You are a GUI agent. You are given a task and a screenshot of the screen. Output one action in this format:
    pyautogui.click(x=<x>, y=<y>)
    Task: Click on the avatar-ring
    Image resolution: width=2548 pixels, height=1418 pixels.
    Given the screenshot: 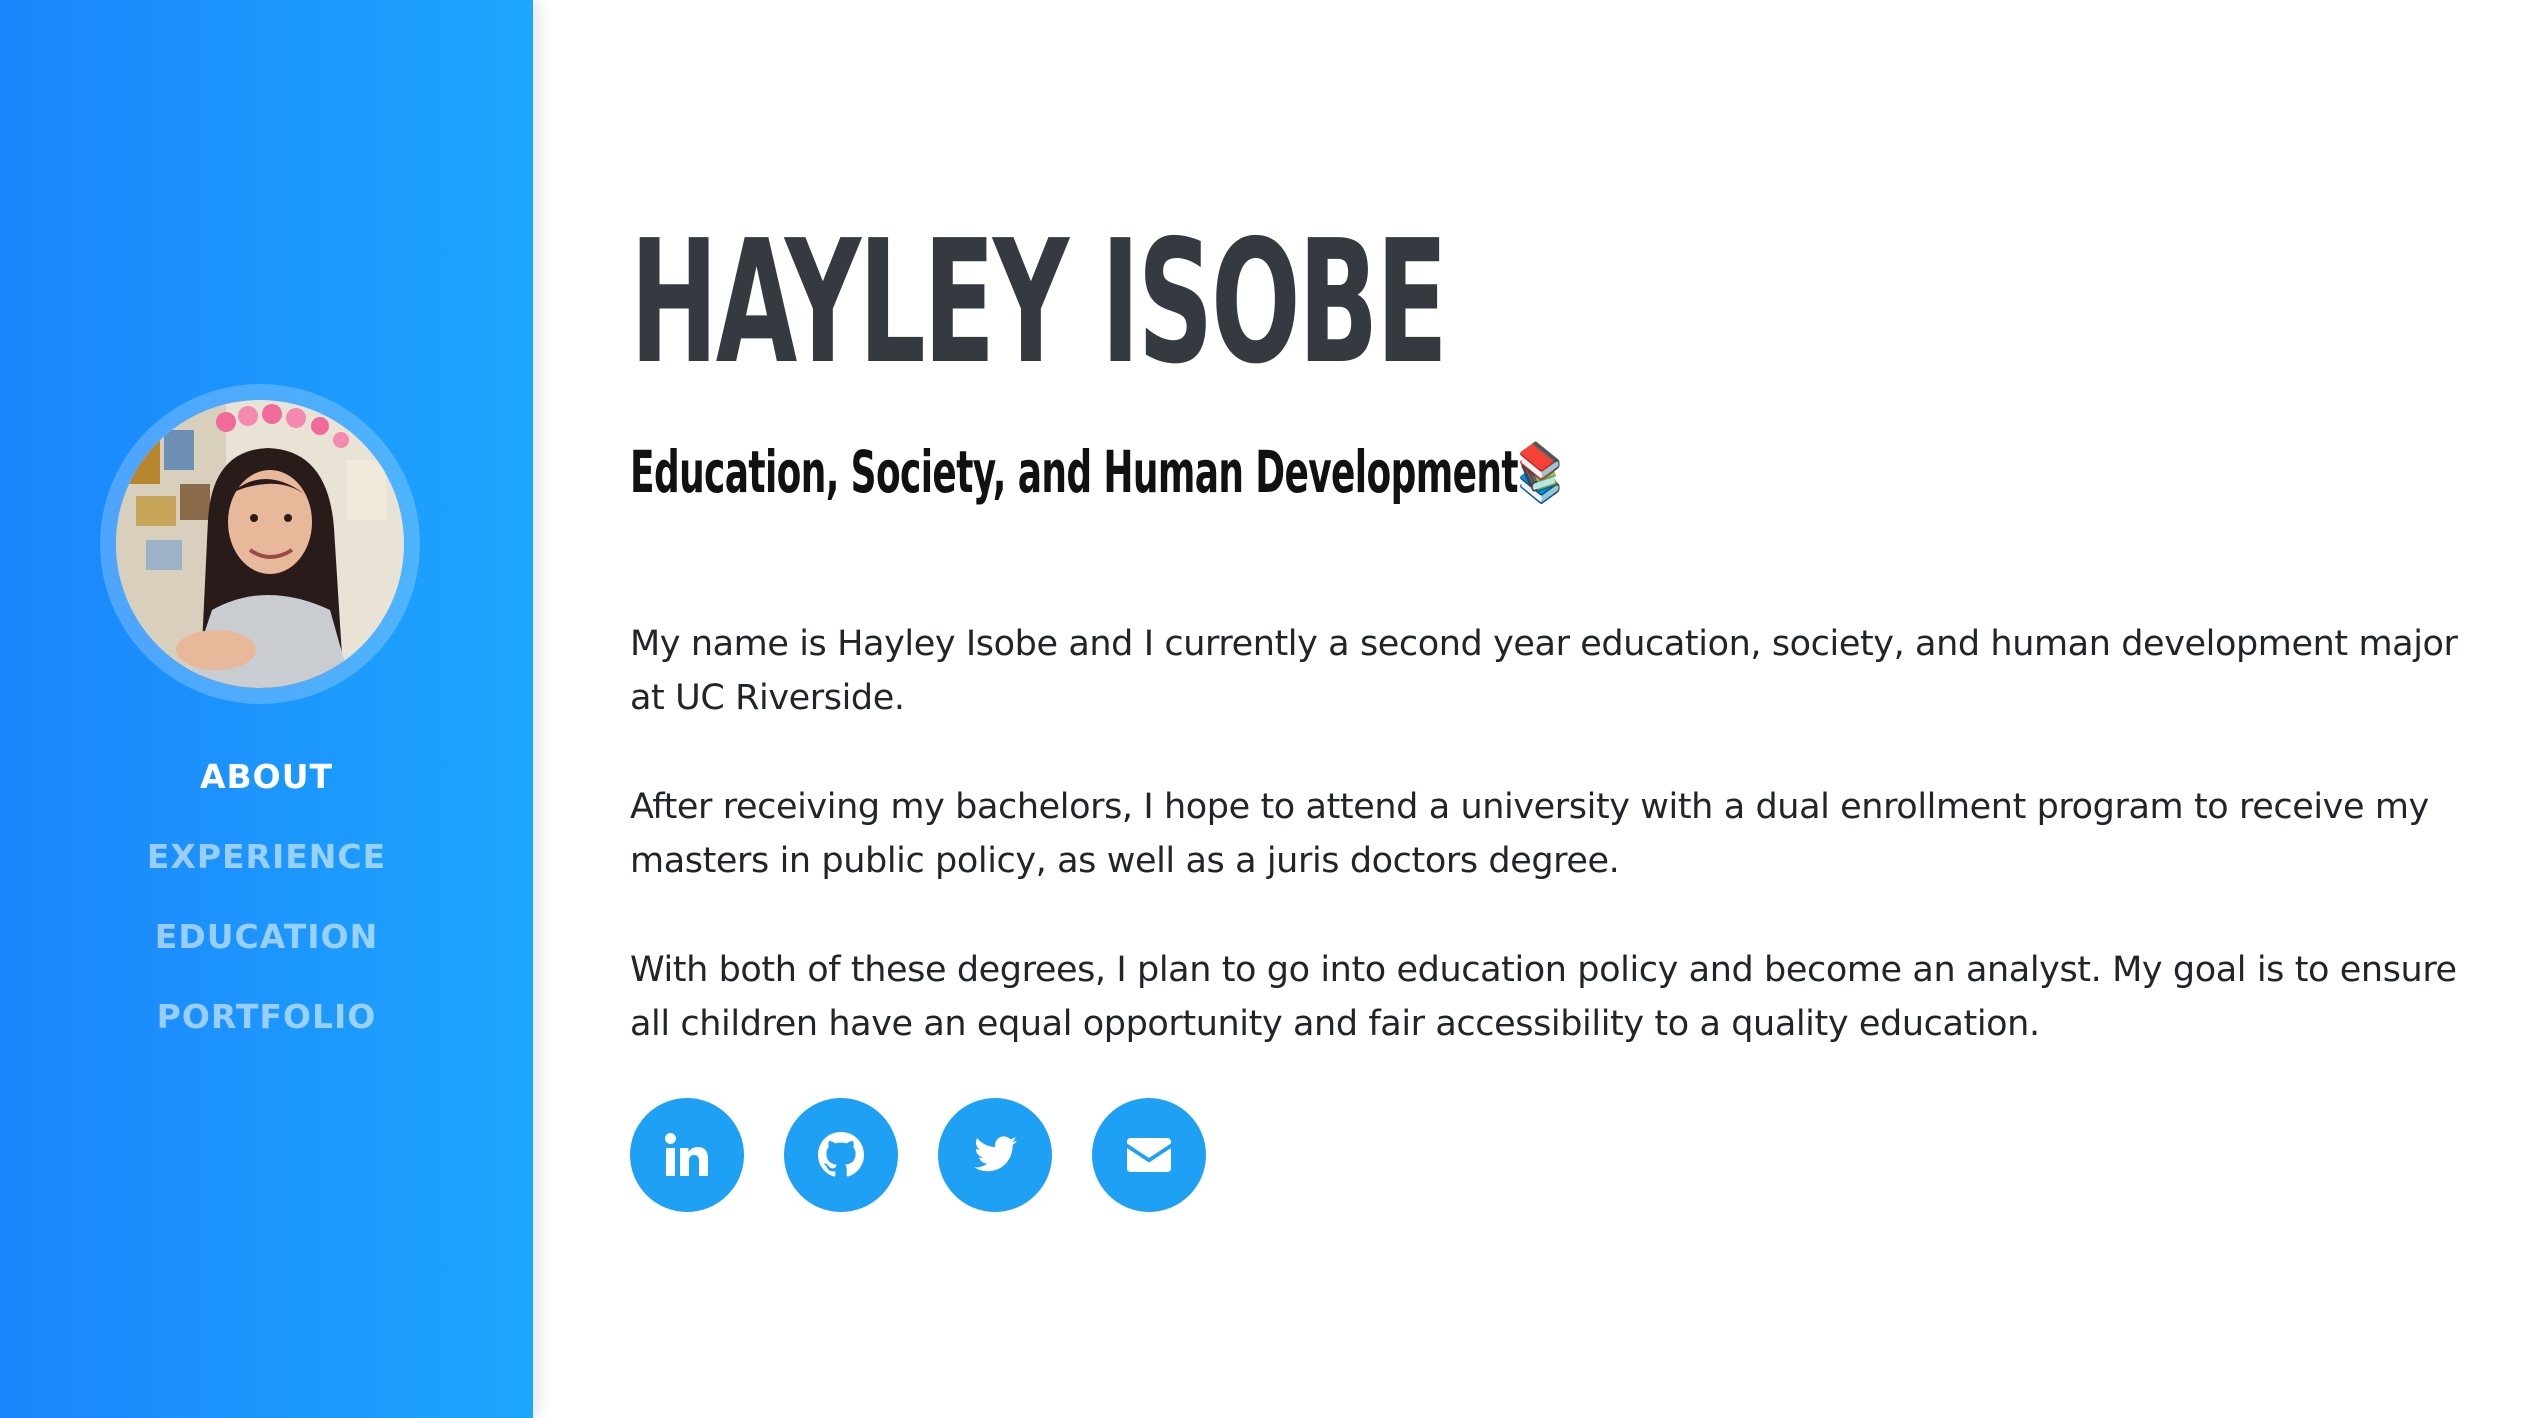 What is the action you would take?
    pyautogui.click(x=260, y=544)
    